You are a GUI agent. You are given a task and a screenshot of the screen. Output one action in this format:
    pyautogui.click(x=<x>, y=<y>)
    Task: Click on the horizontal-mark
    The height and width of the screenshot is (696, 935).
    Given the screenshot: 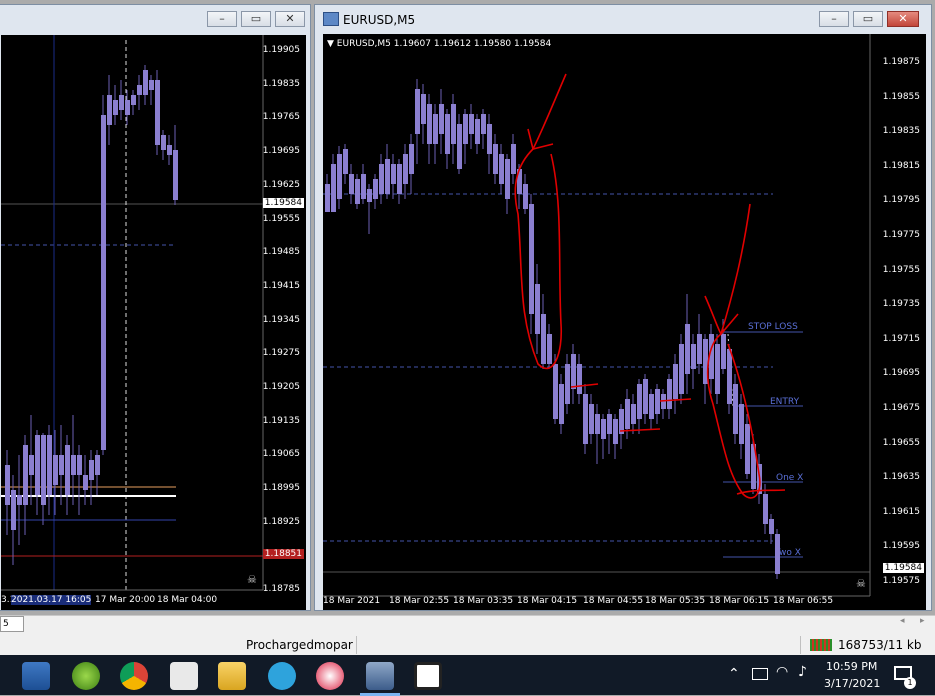 What is the action you would take?
    pyautogui.click(x=640, y=430)
    